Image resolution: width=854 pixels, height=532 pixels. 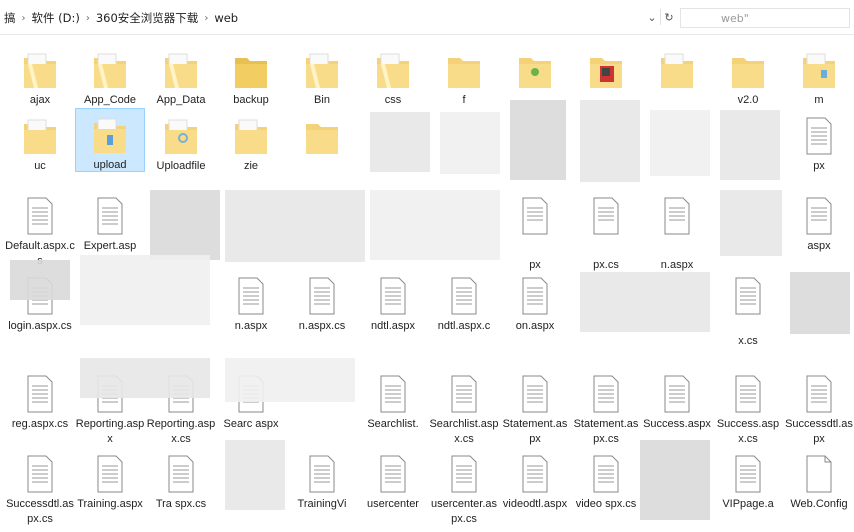 What do you see at coordinates (464, 407) in the screenshot?
I see `file-item: Searchlist.aspx.cs` at bounding box center [464, 407].